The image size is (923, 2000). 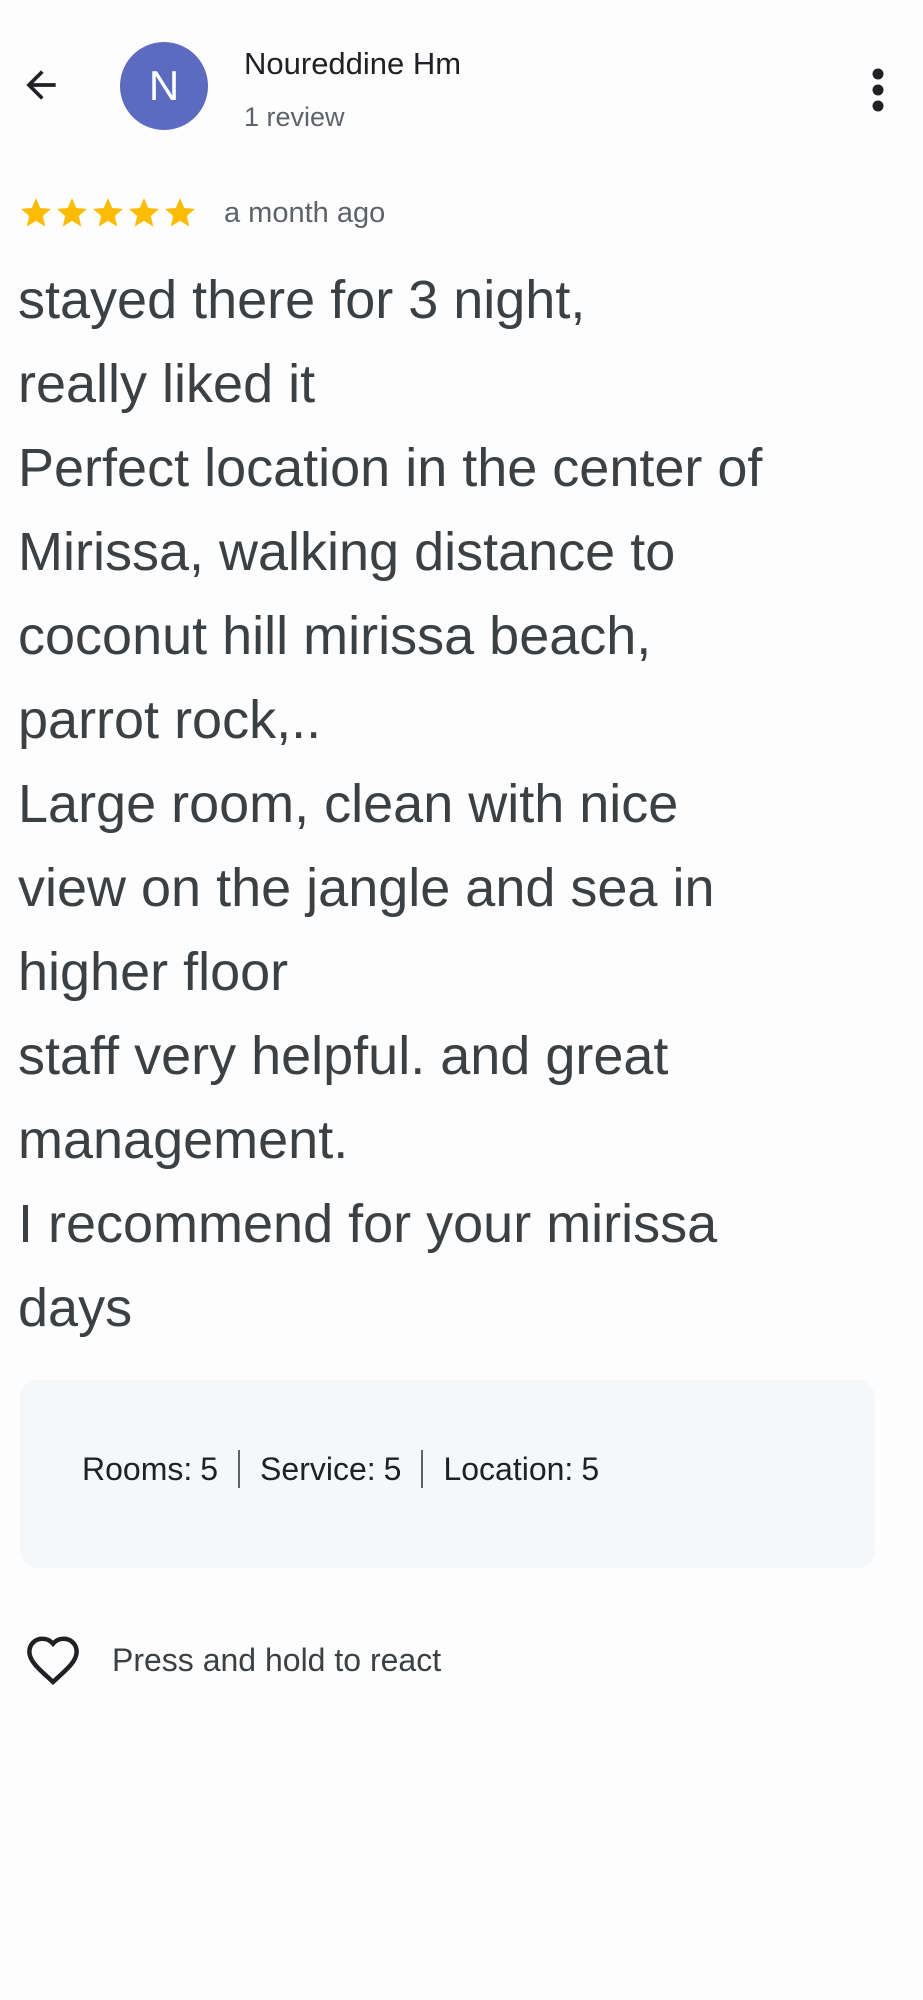 I want to click on review-line: staff very helpful. and great, so click(x=343, y=1056).